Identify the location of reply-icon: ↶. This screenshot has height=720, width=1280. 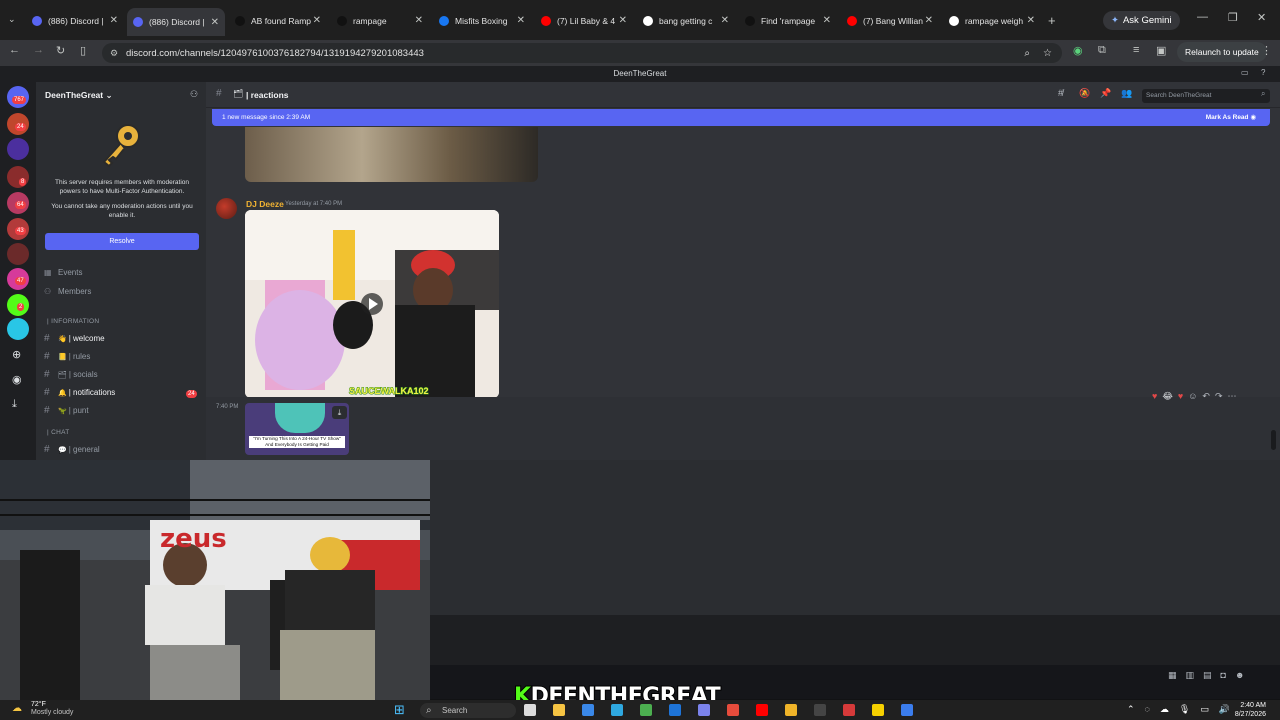
(1206, 396).